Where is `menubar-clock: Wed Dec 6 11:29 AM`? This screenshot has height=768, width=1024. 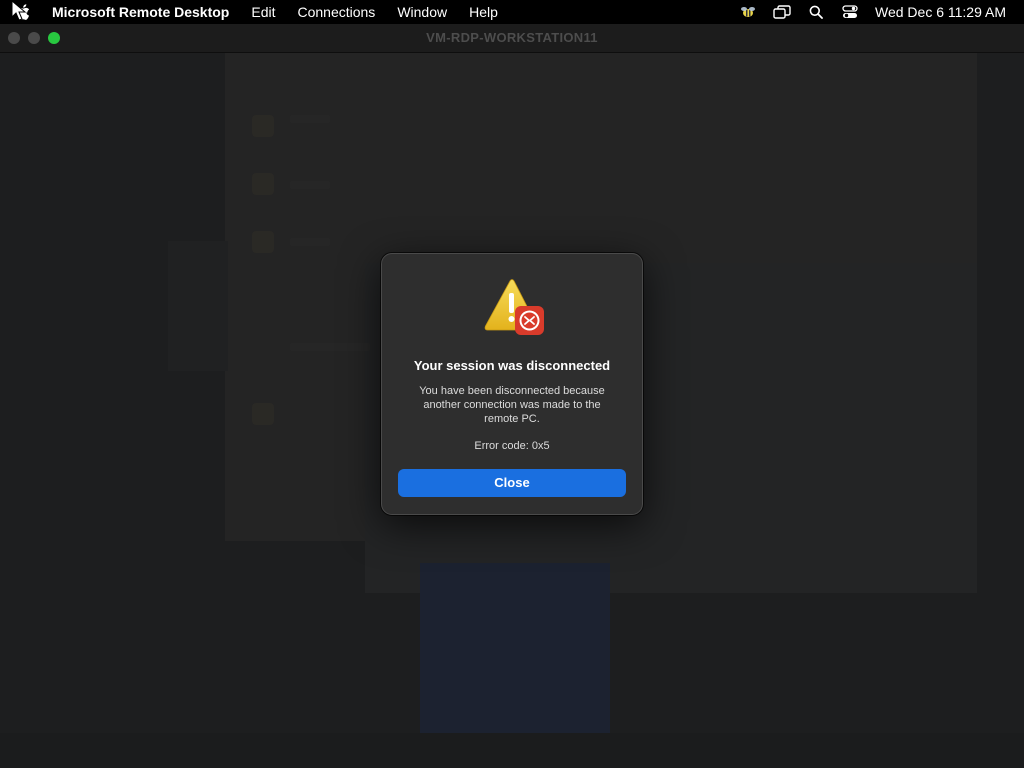 menubar-clock: Wed Dec 6 11:29 AM is located at coordinates (940, 12).